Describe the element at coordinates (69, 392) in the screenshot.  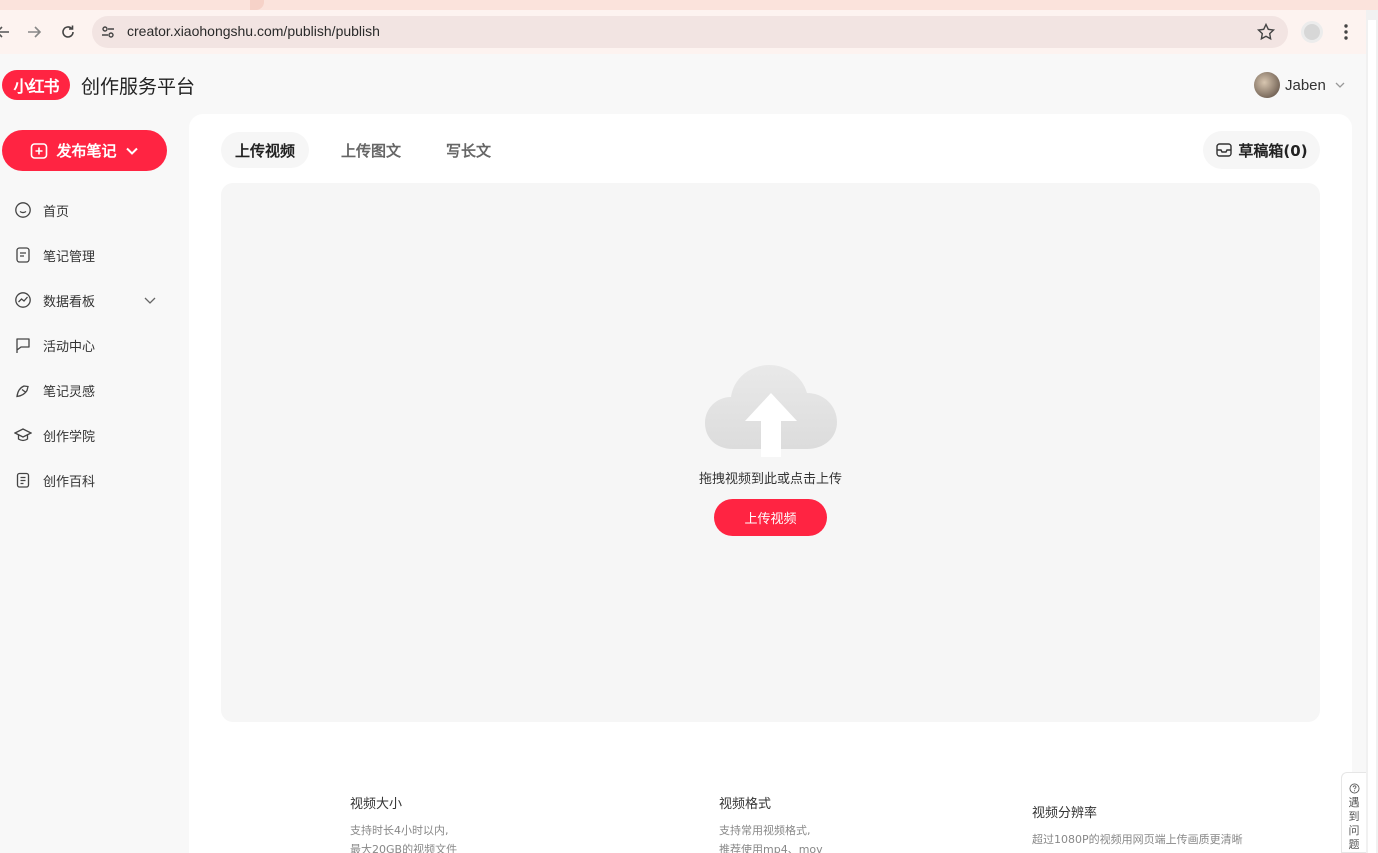
I see `sidebar-item-label: 笔记灵感` at that location.